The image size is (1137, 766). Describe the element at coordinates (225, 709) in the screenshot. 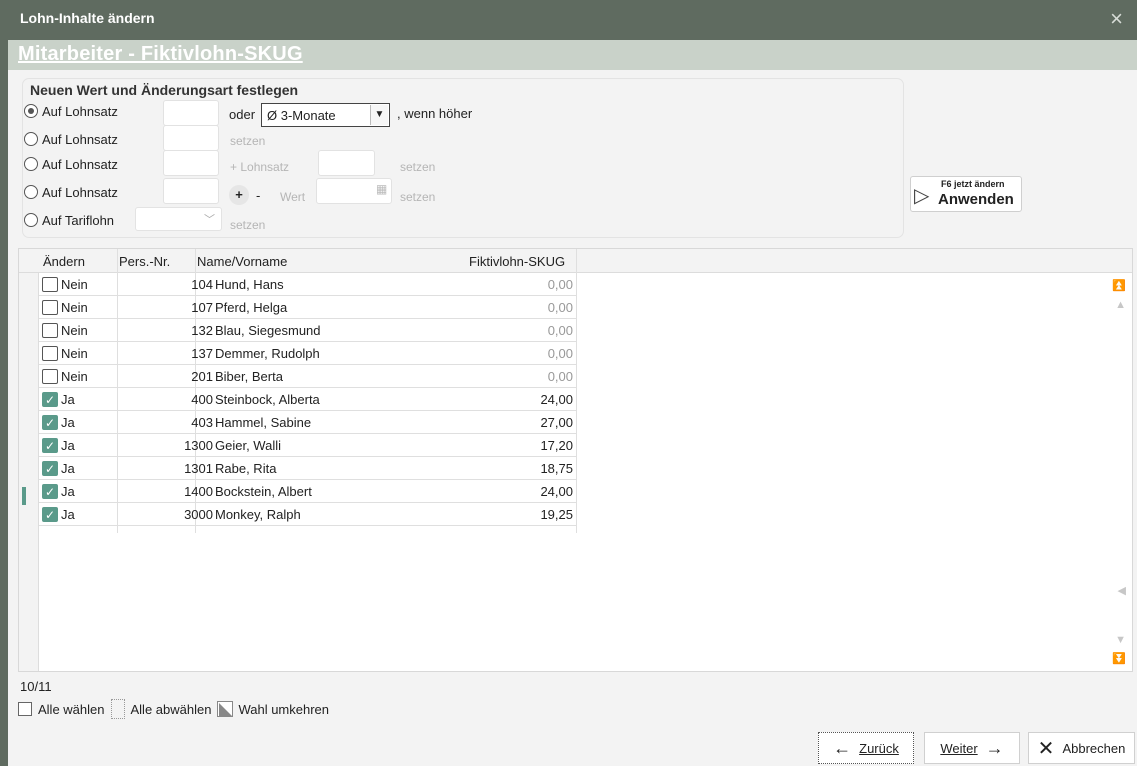

I see `invert-selection-icon` at that location.